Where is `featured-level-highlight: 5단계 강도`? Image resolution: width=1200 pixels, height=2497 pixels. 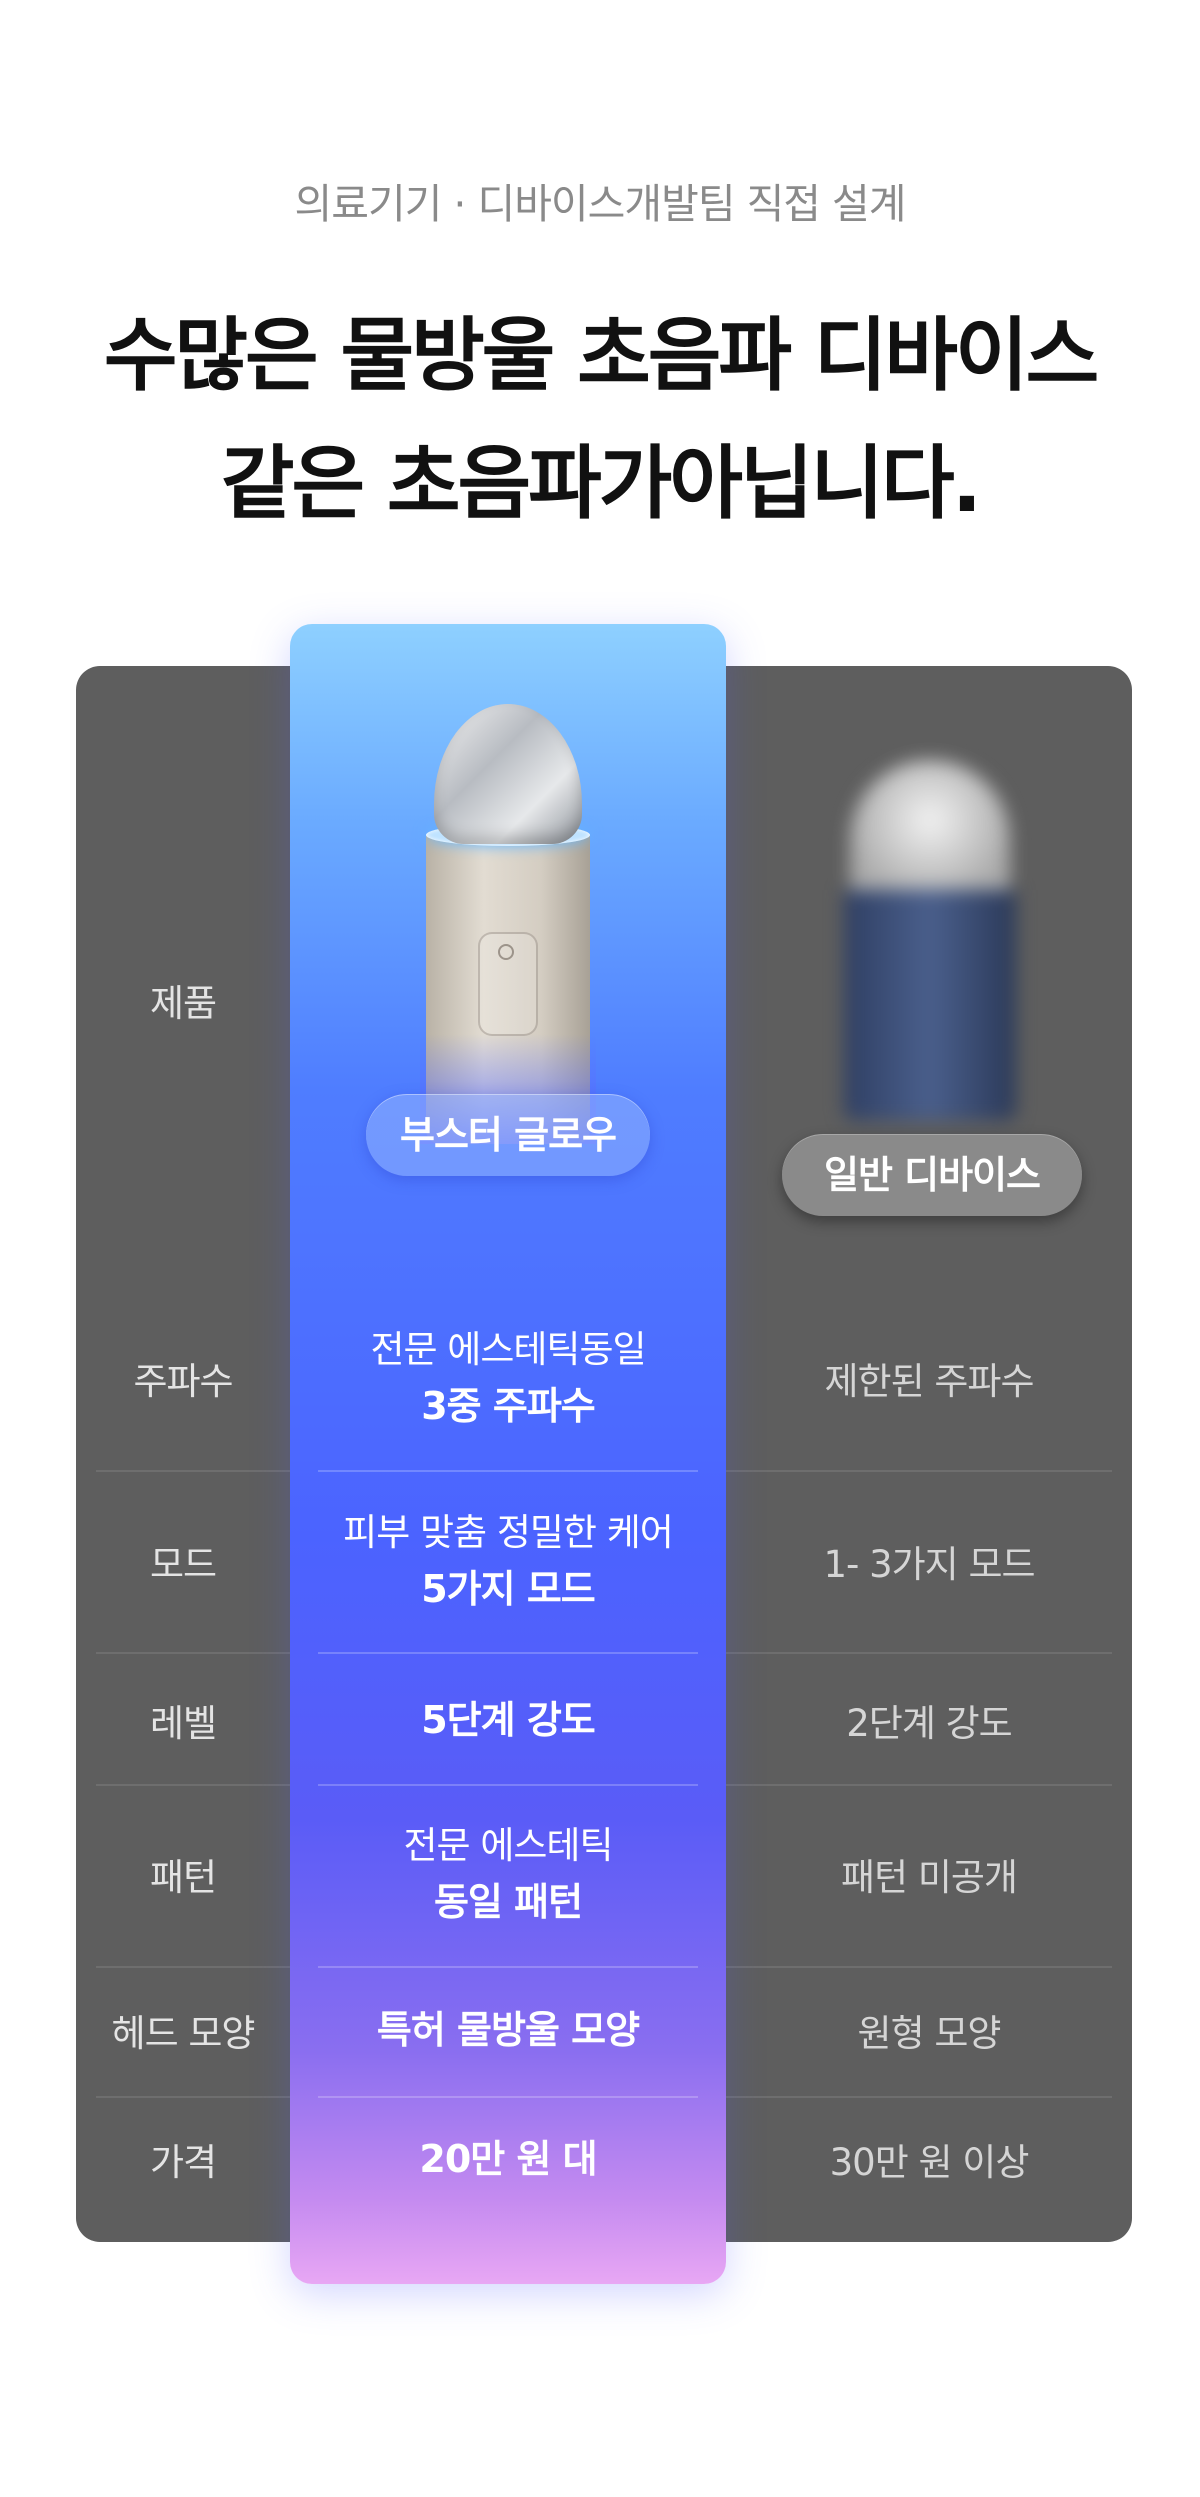 featured-level-highlight: 5단계 강도 is located at coordinates (508, 1720).